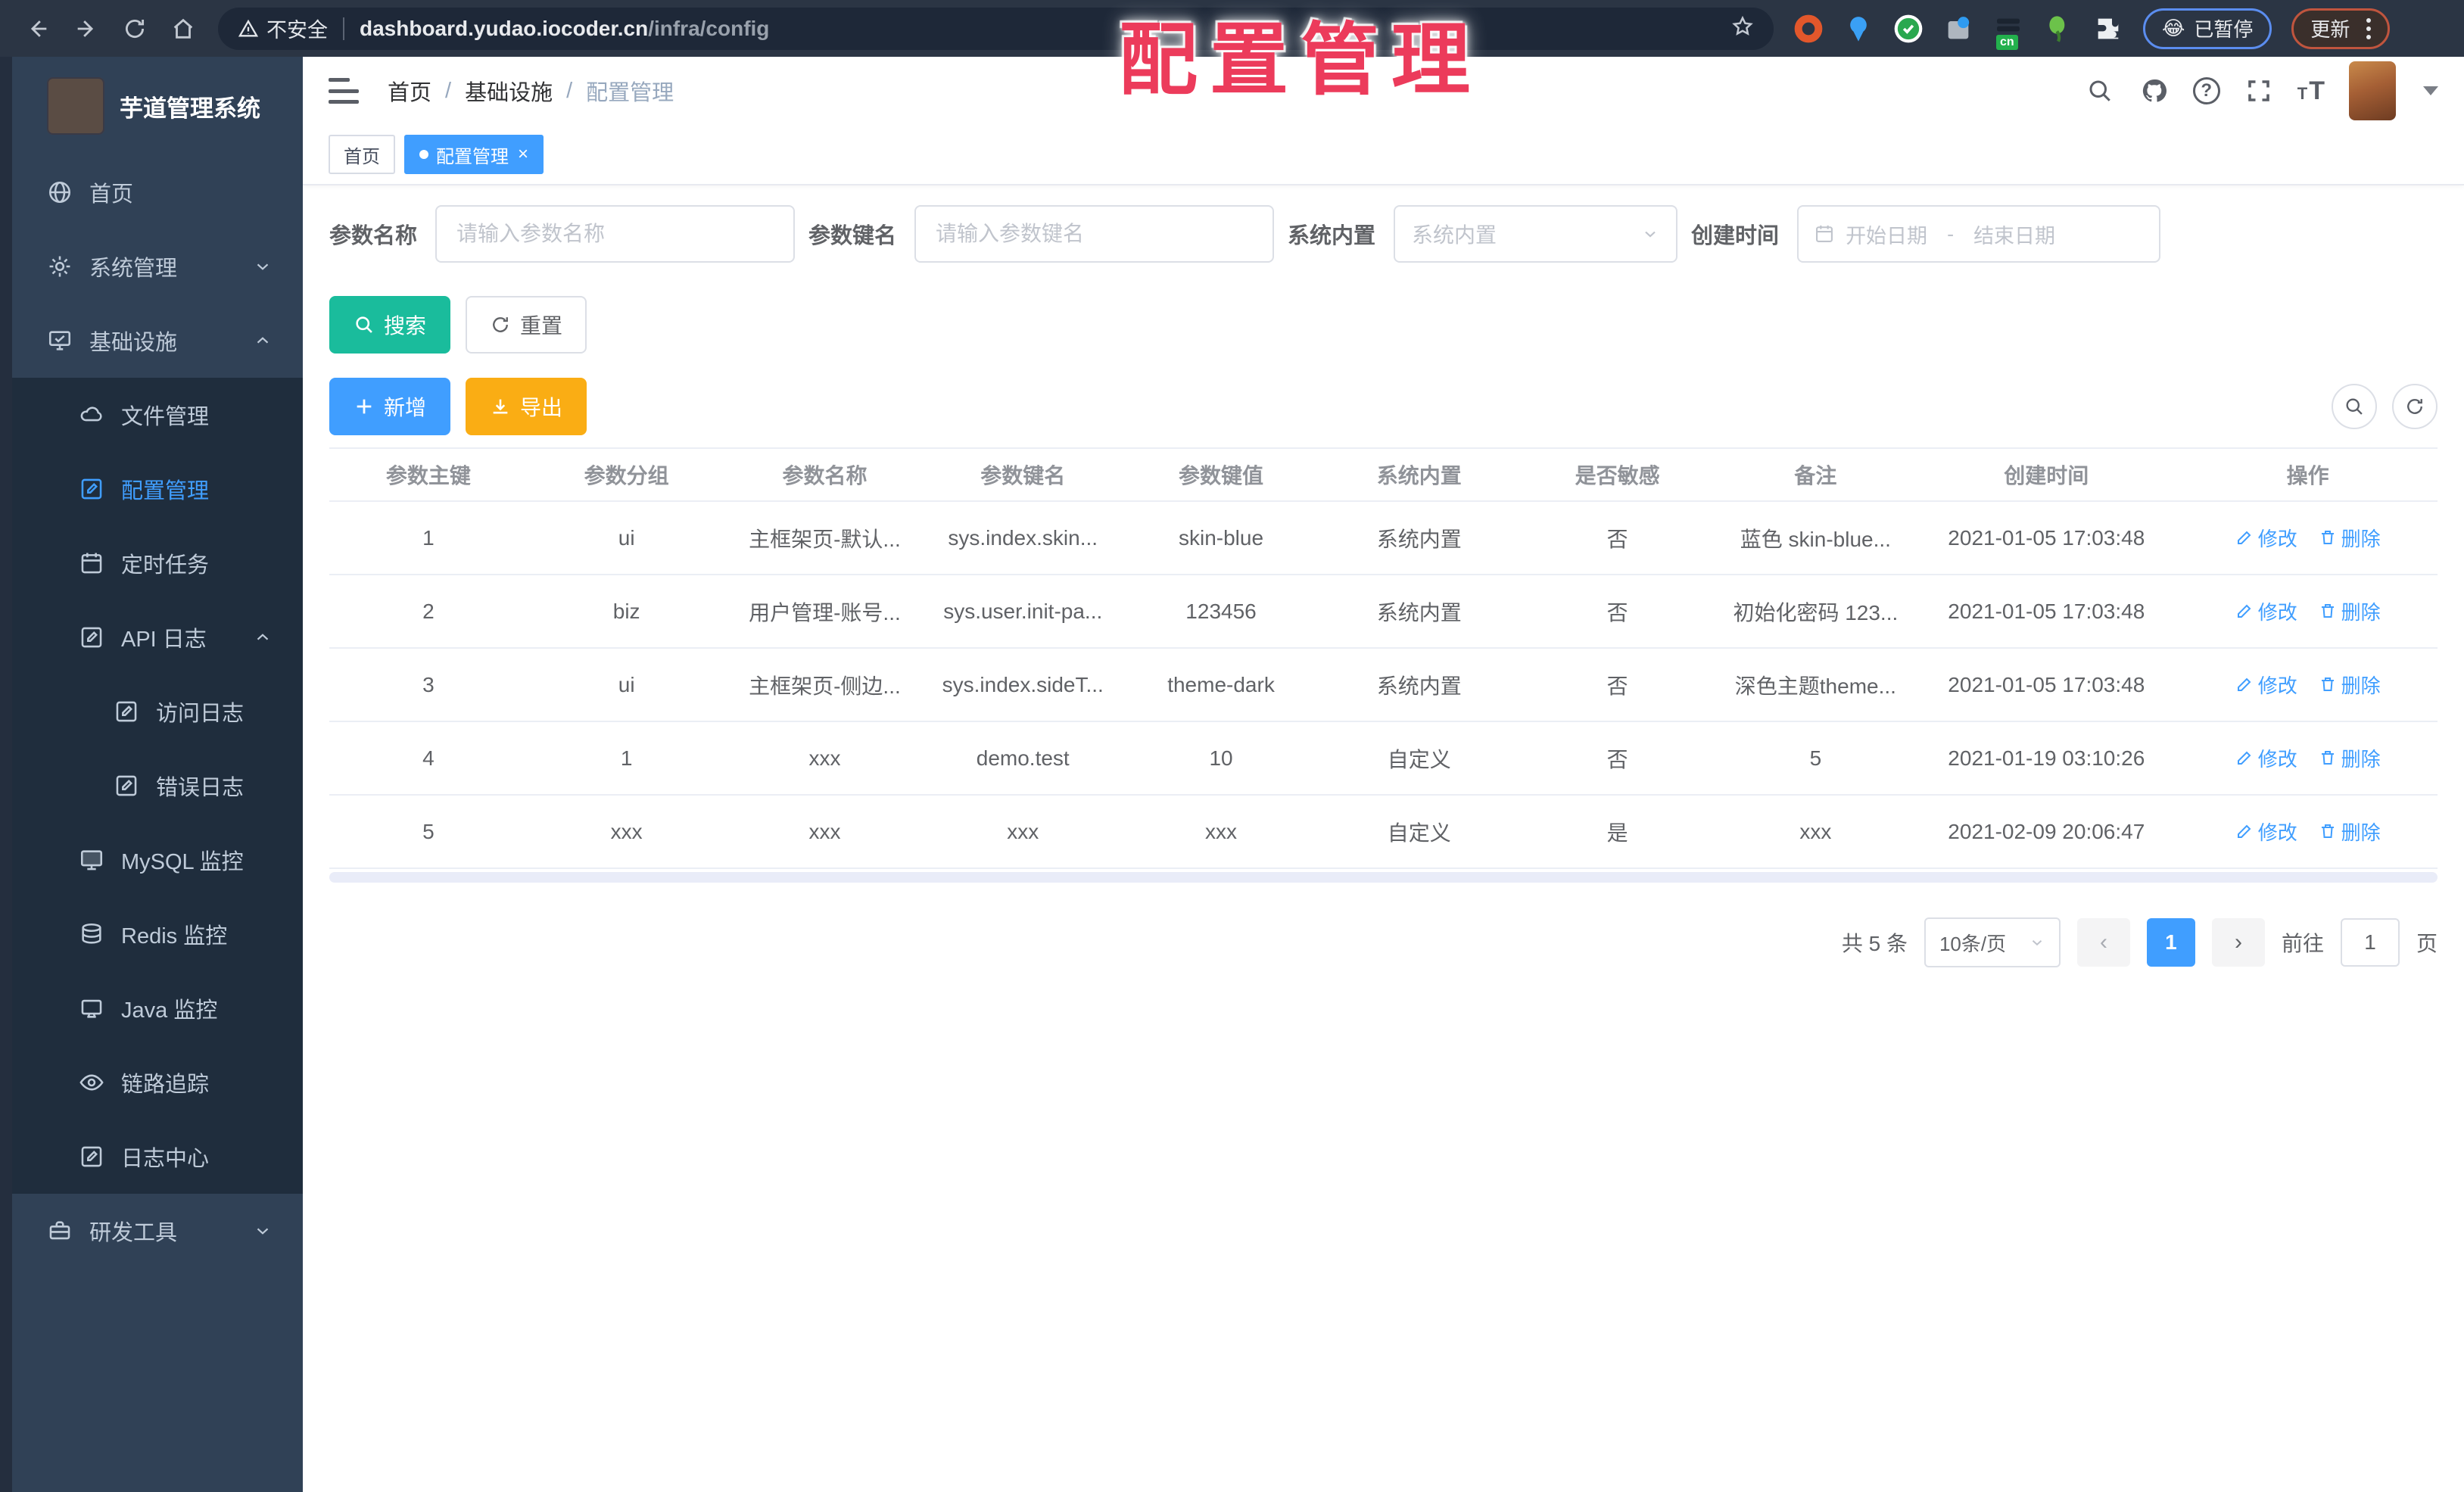  What do you see at coordinates (2206, 90) in the screenshot?
I see `help-button: ?` at bounding box center [2206, 90].